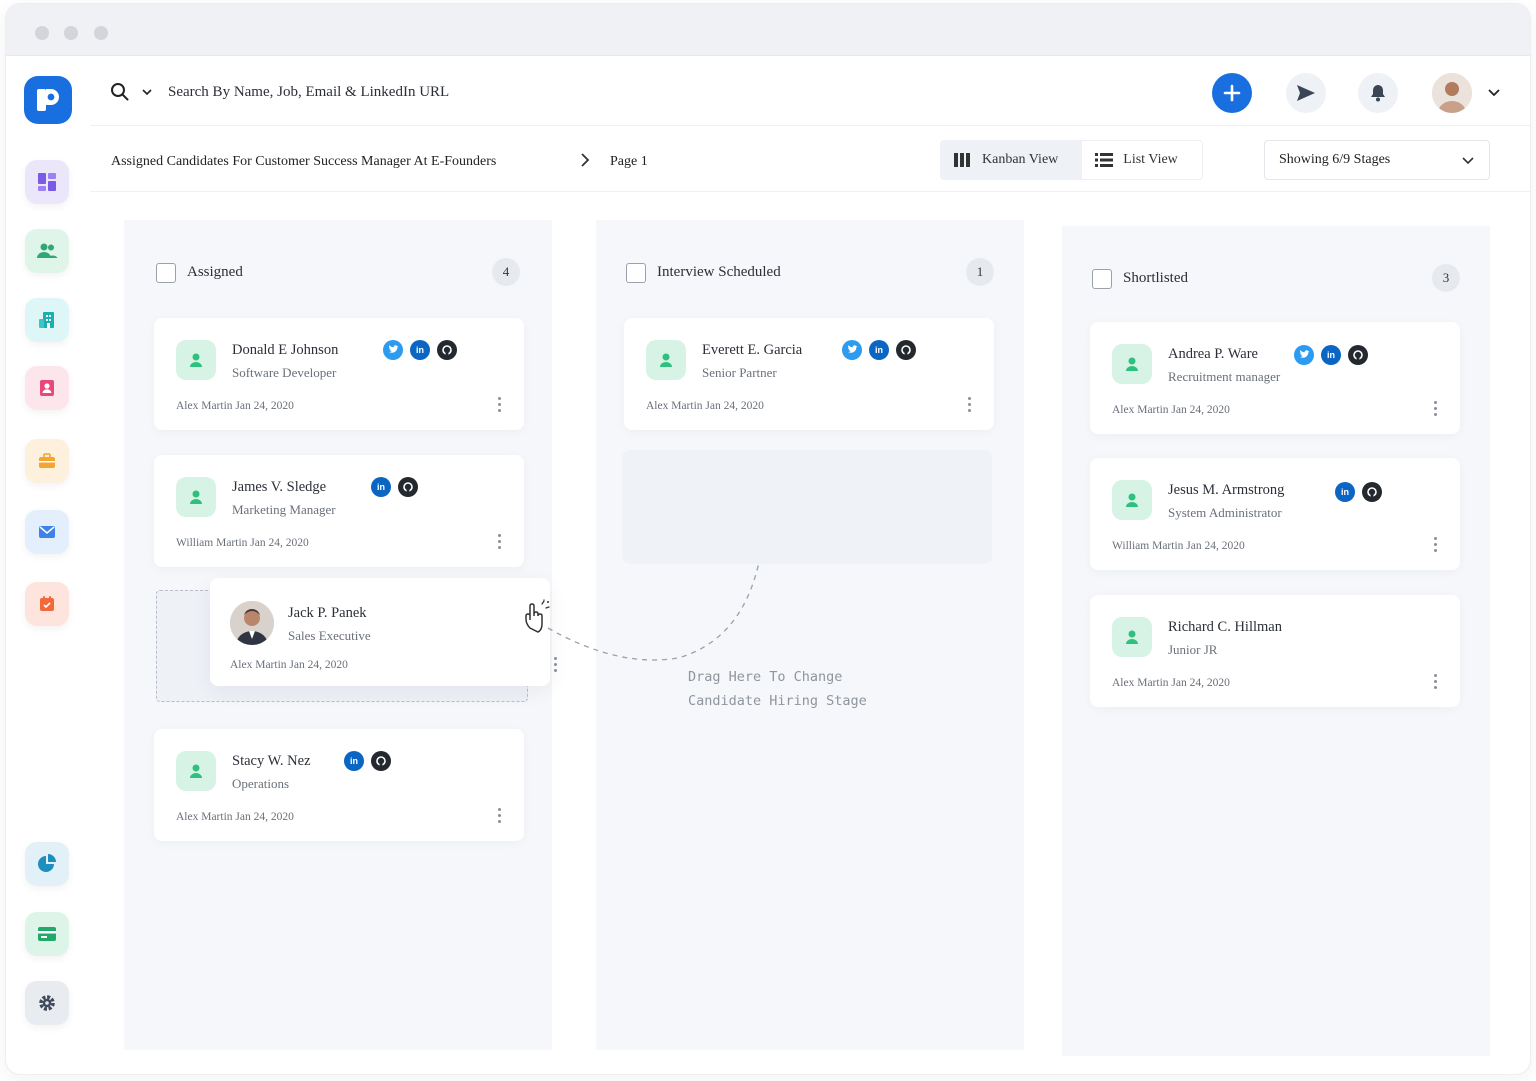  I want to click on sidebar-item-settings, so click(47, 1003).